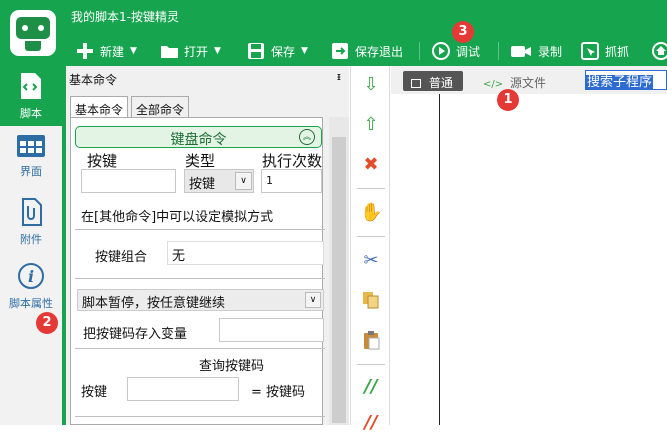 The height and width of the screenshot is (434, 667). What do you see at coordinates (31, 86) in the screenshot?
I see `script-file-icon` at bounding box center [31, 86].